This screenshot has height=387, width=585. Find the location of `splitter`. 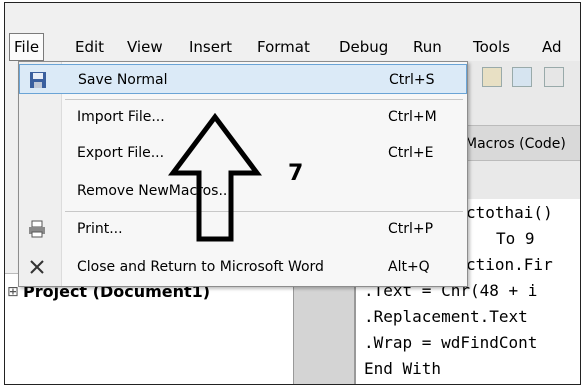

splitter is located at coordinates (324, 328).